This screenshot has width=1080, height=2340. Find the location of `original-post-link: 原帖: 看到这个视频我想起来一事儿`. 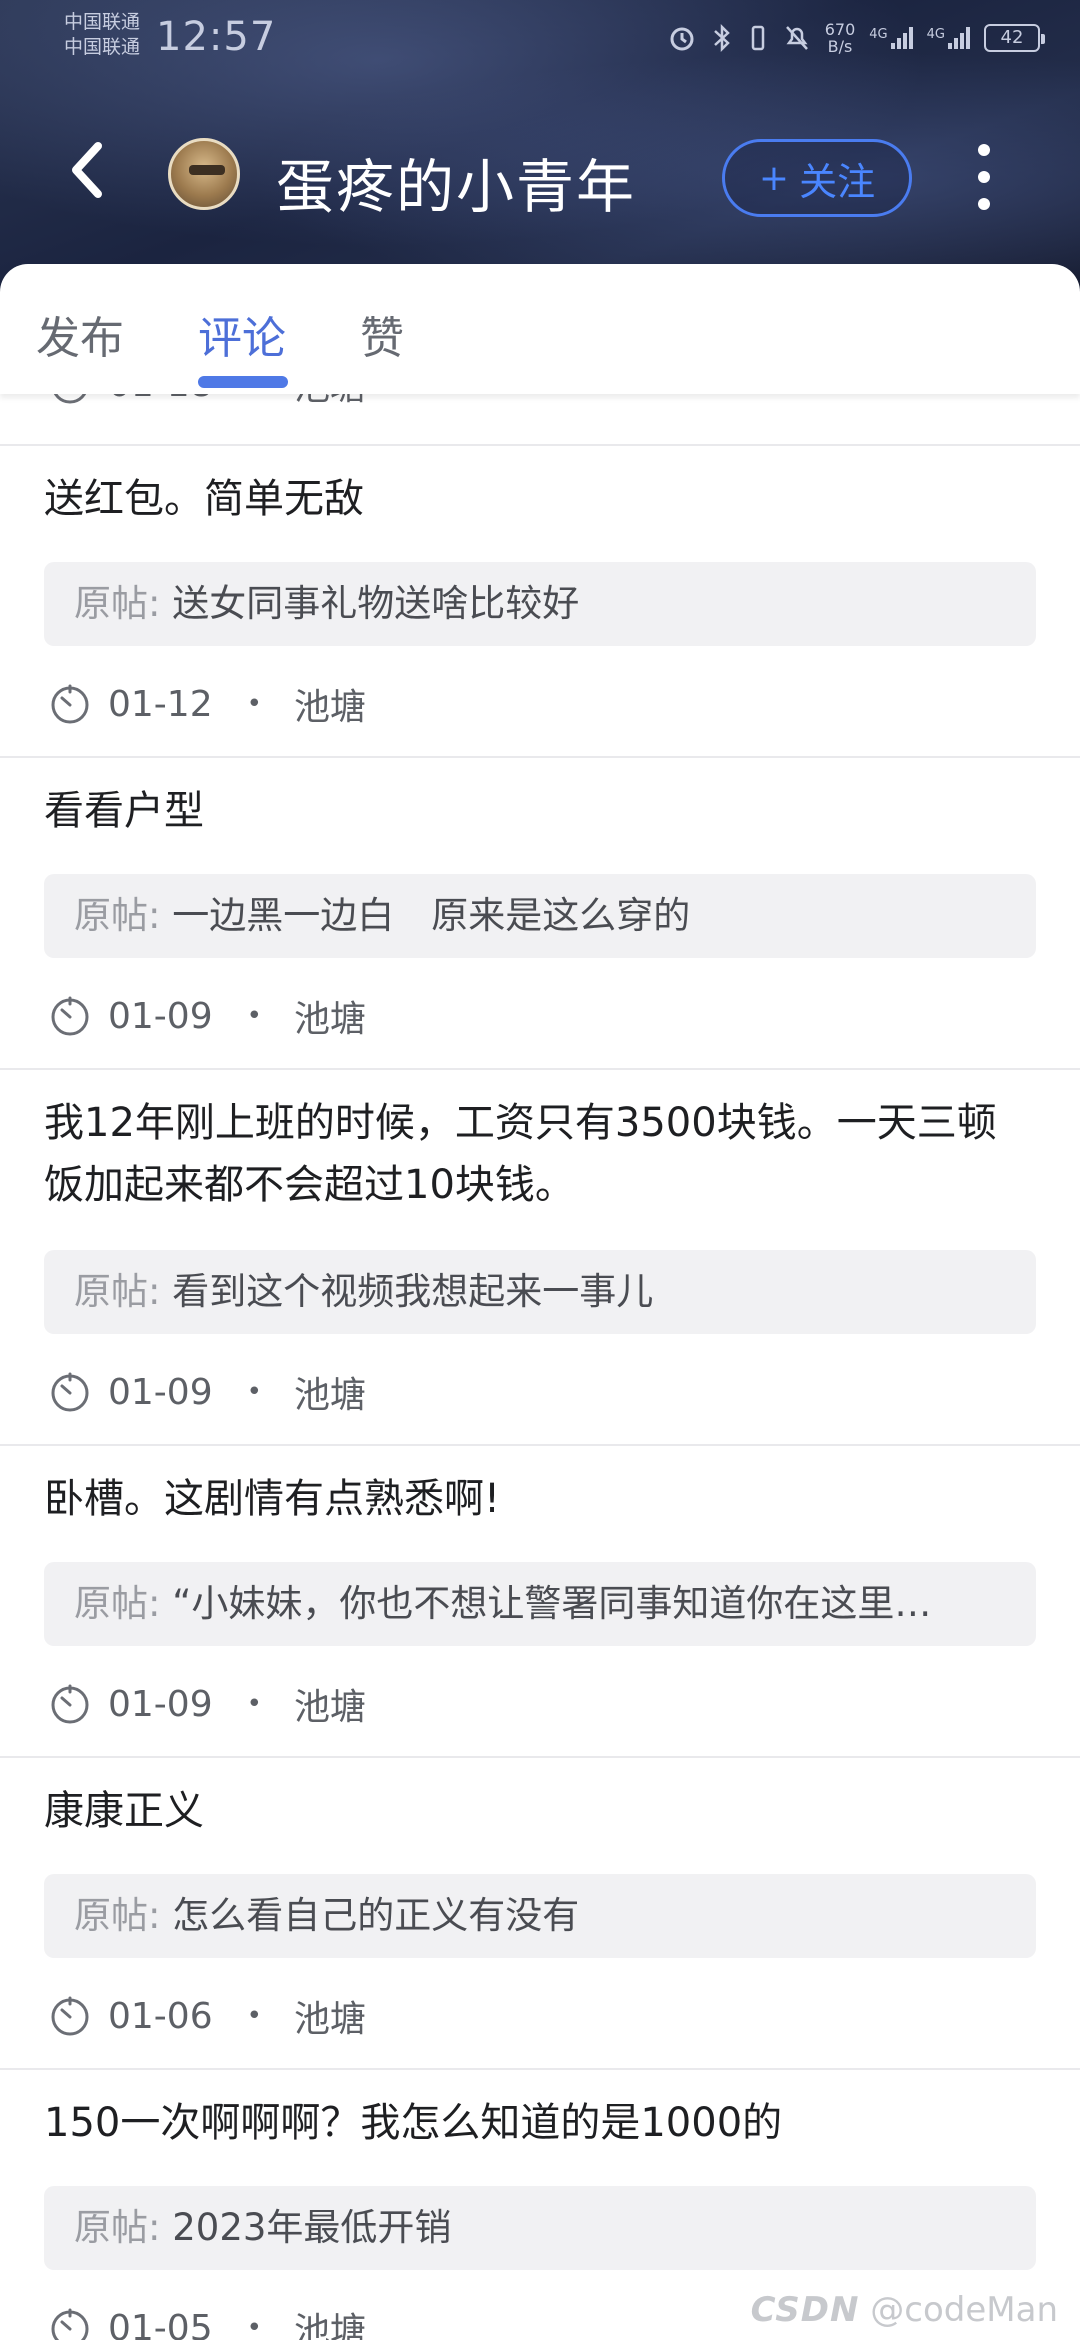

original-post-link: 原帖: 看到这个视频我想起来一事儿 is located at coordinates (540, 1292).